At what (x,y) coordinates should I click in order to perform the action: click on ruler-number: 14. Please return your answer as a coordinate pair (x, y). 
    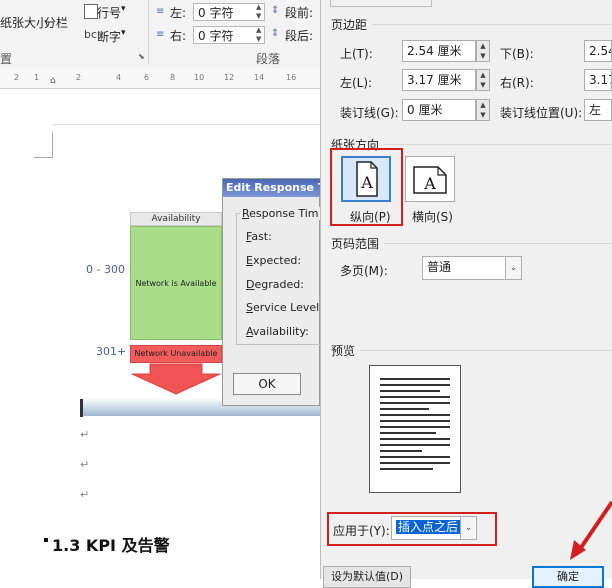
    Looking at the image, I should click on (259, 77).